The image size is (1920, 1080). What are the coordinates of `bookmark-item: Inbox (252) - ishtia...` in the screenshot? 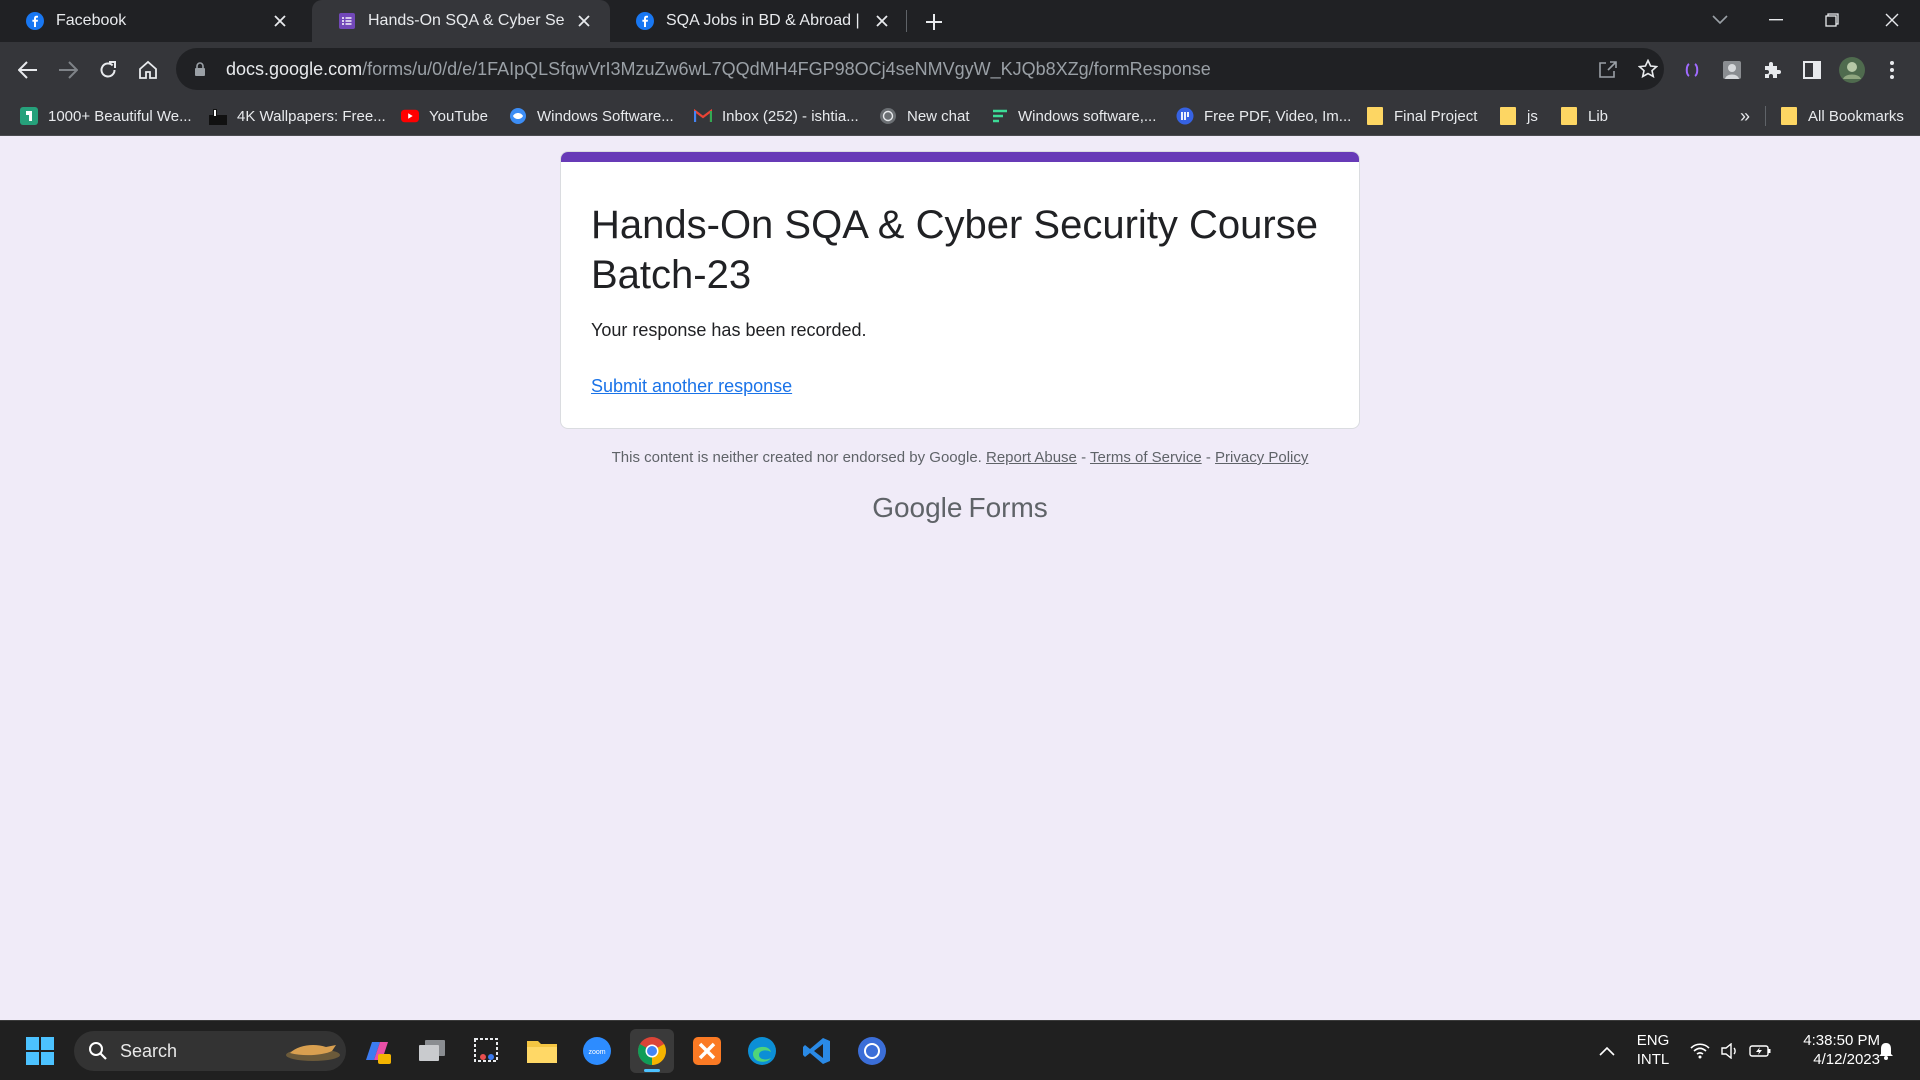 It's located at (776, 116).